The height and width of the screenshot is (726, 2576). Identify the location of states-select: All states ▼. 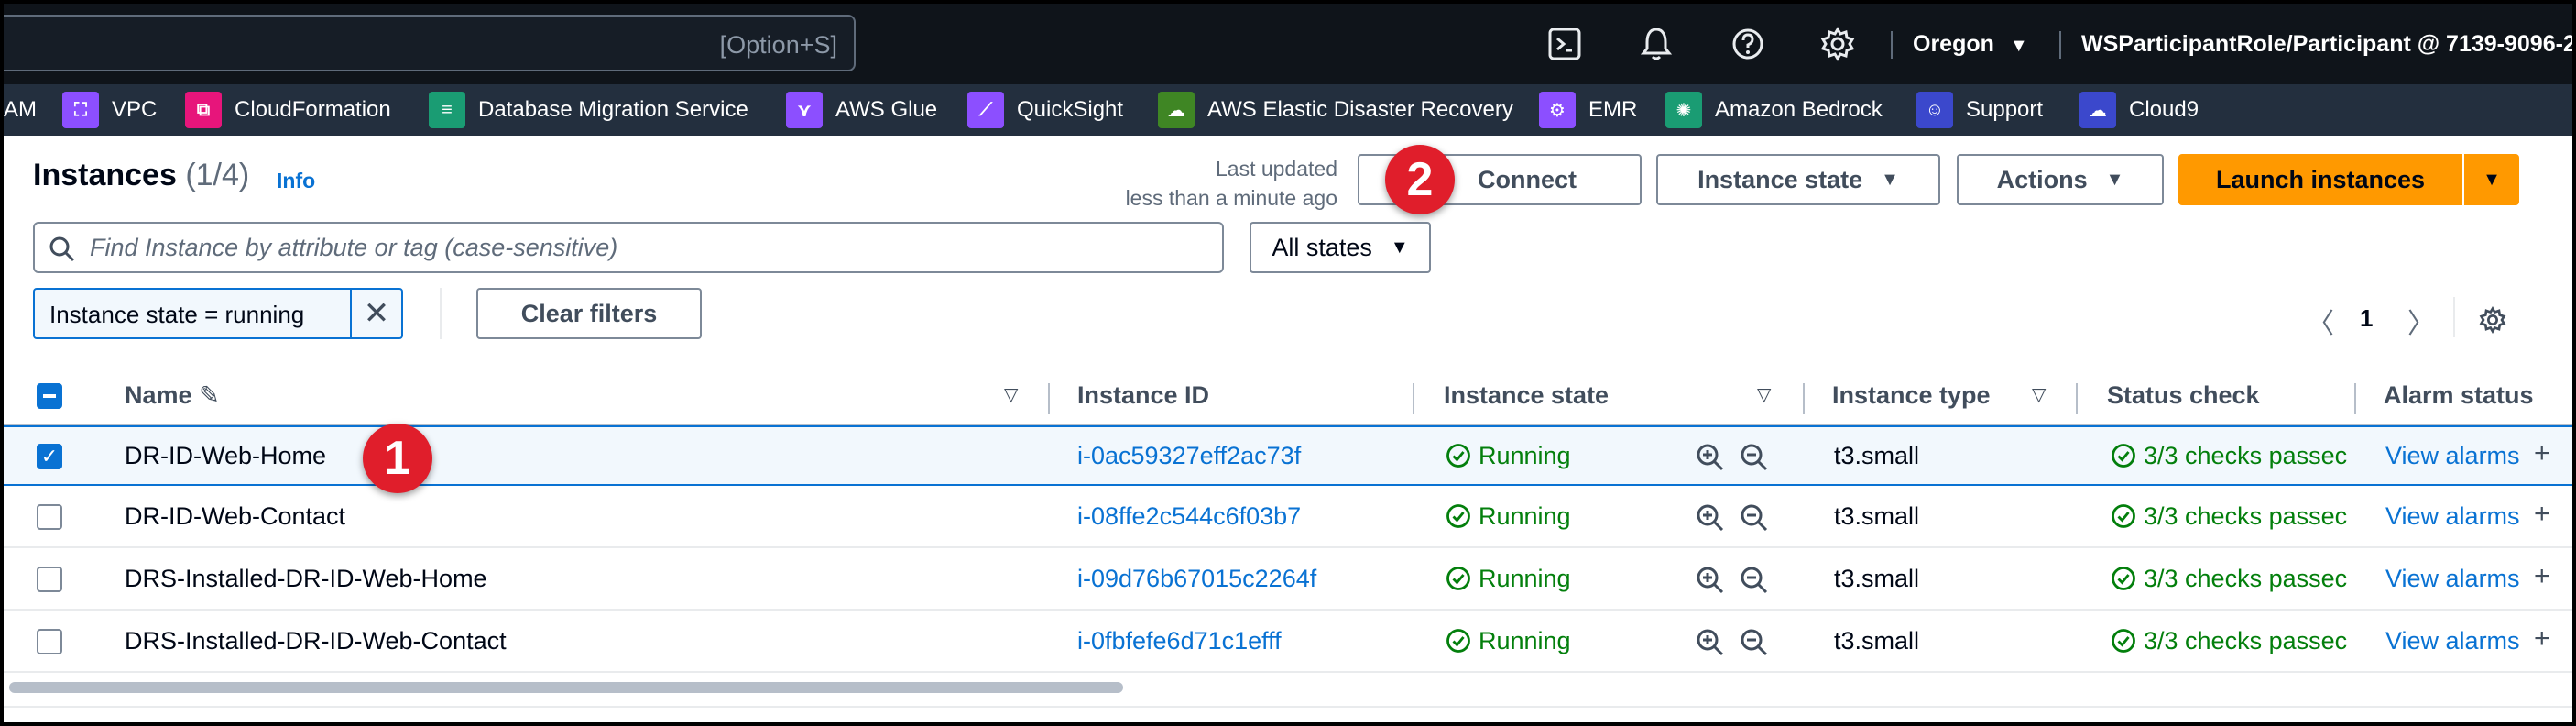
(1341, 247).